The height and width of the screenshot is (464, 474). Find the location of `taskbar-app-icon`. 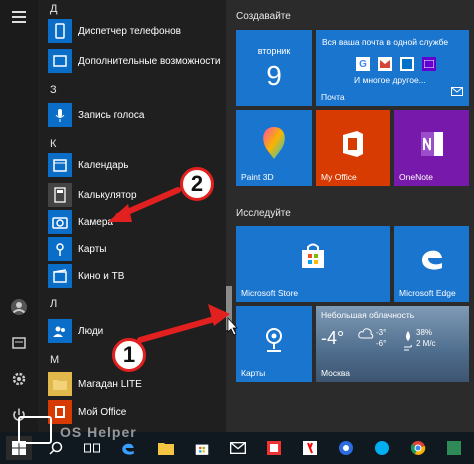

taskbar-app-icon is located at coordinates (346, 448).